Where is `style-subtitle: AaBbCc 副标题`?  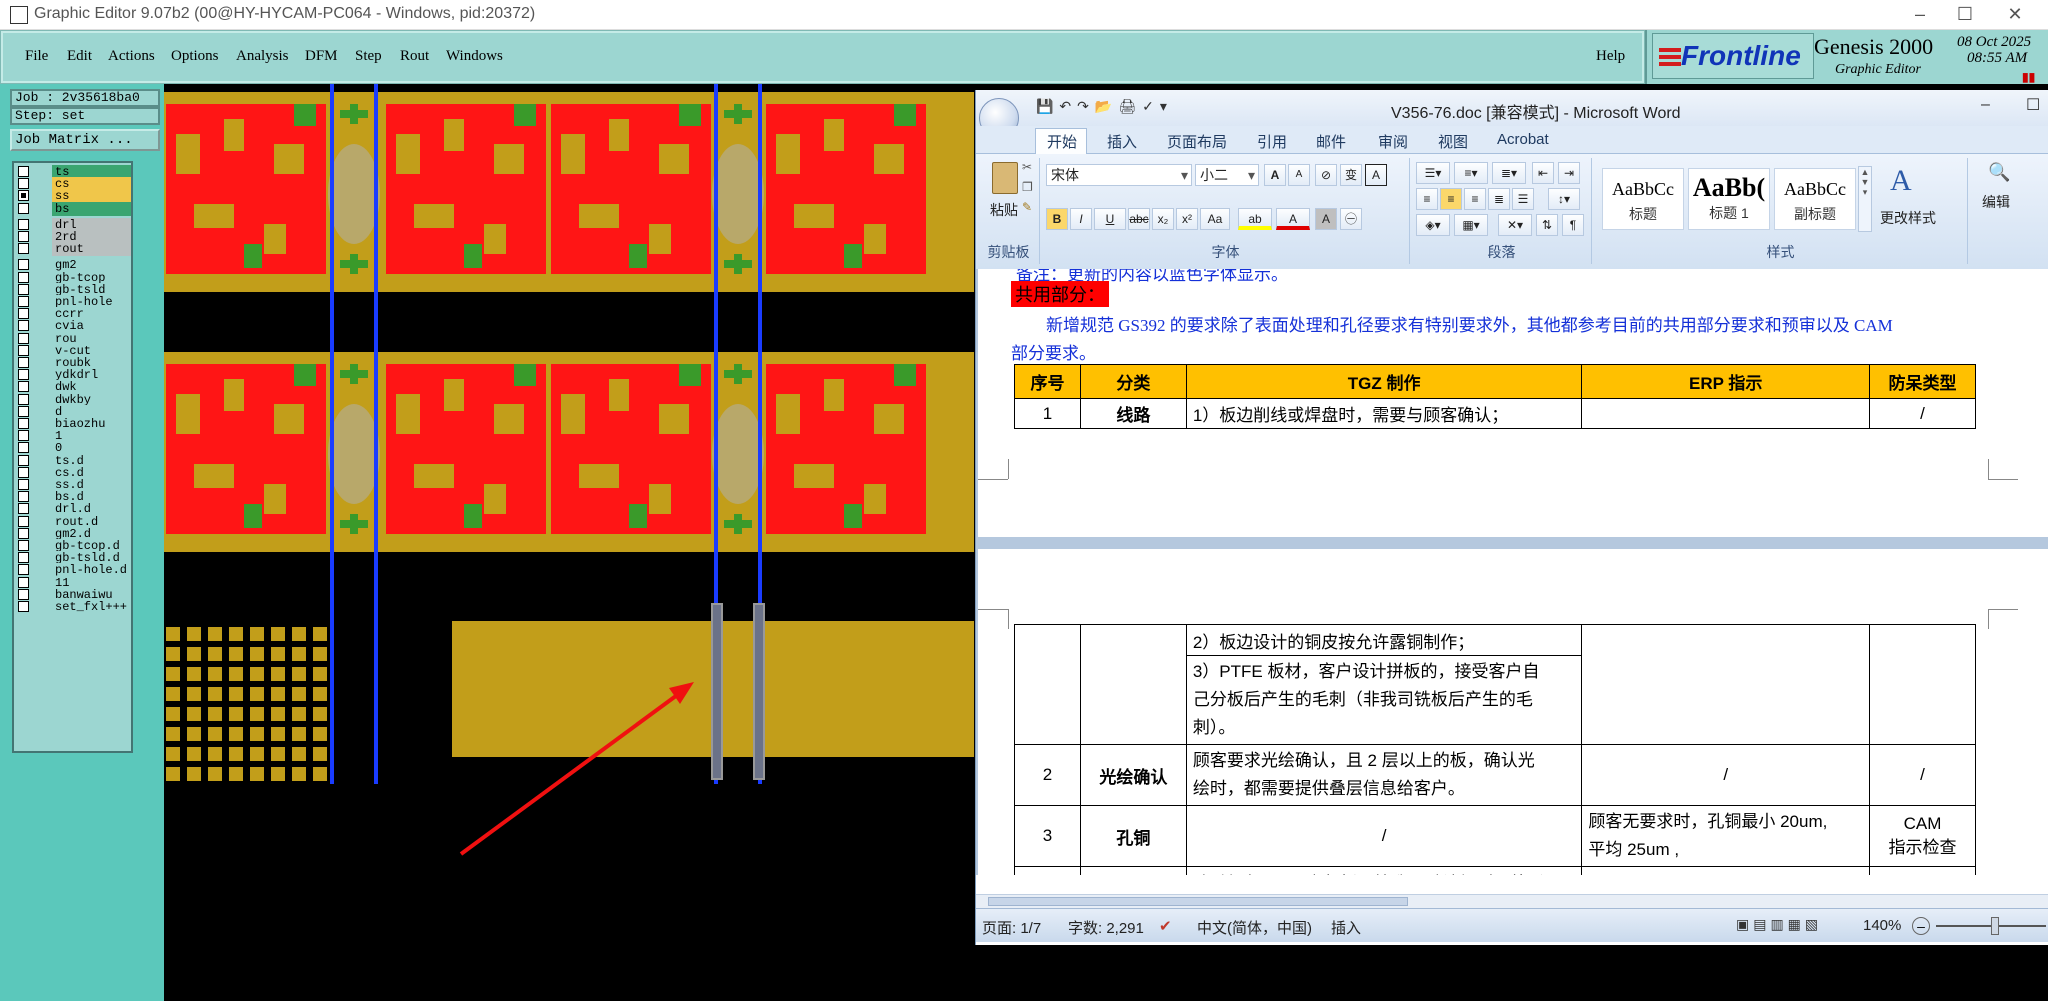 style-subtitle: AaBbCc 副标题 is located at coordinates (1815, 199).